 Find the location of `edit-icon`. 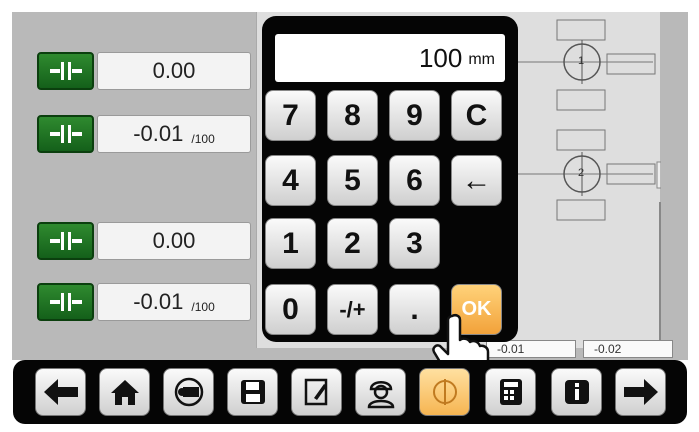

edit-icon is located at coordinates (315, 392).